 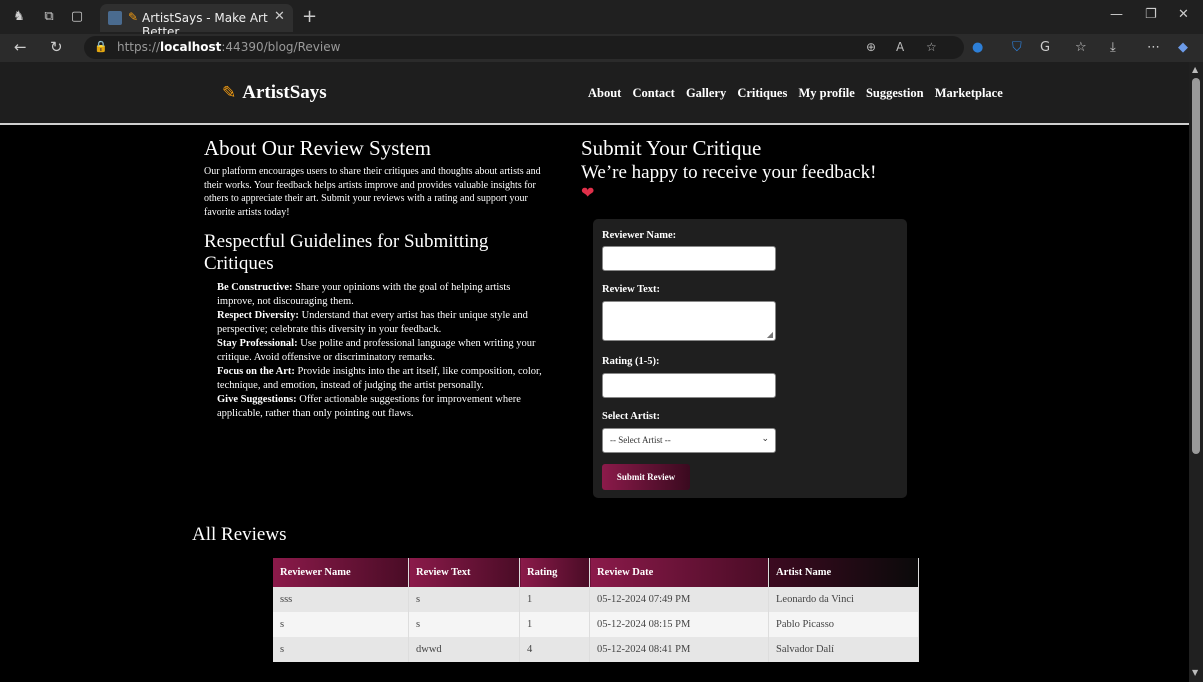 I want to click on download-icon: ⤓, so click(x=1113, y=47).